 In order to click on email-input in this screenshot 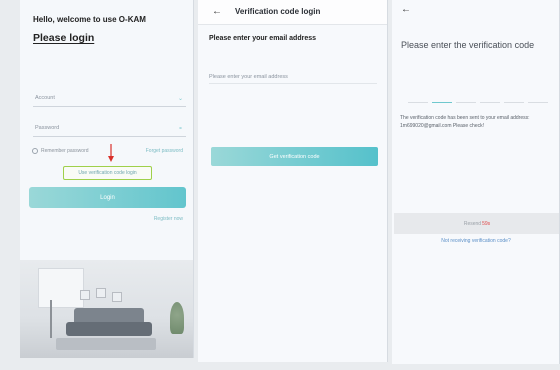, I will do `click(293, 77)`.